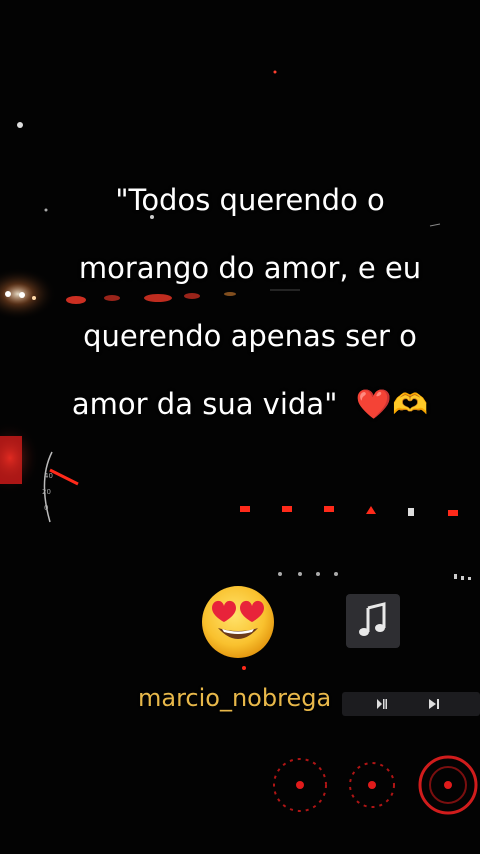 The image size is (480, 854). I want to click on svg-text: 20, so click(46, 492).